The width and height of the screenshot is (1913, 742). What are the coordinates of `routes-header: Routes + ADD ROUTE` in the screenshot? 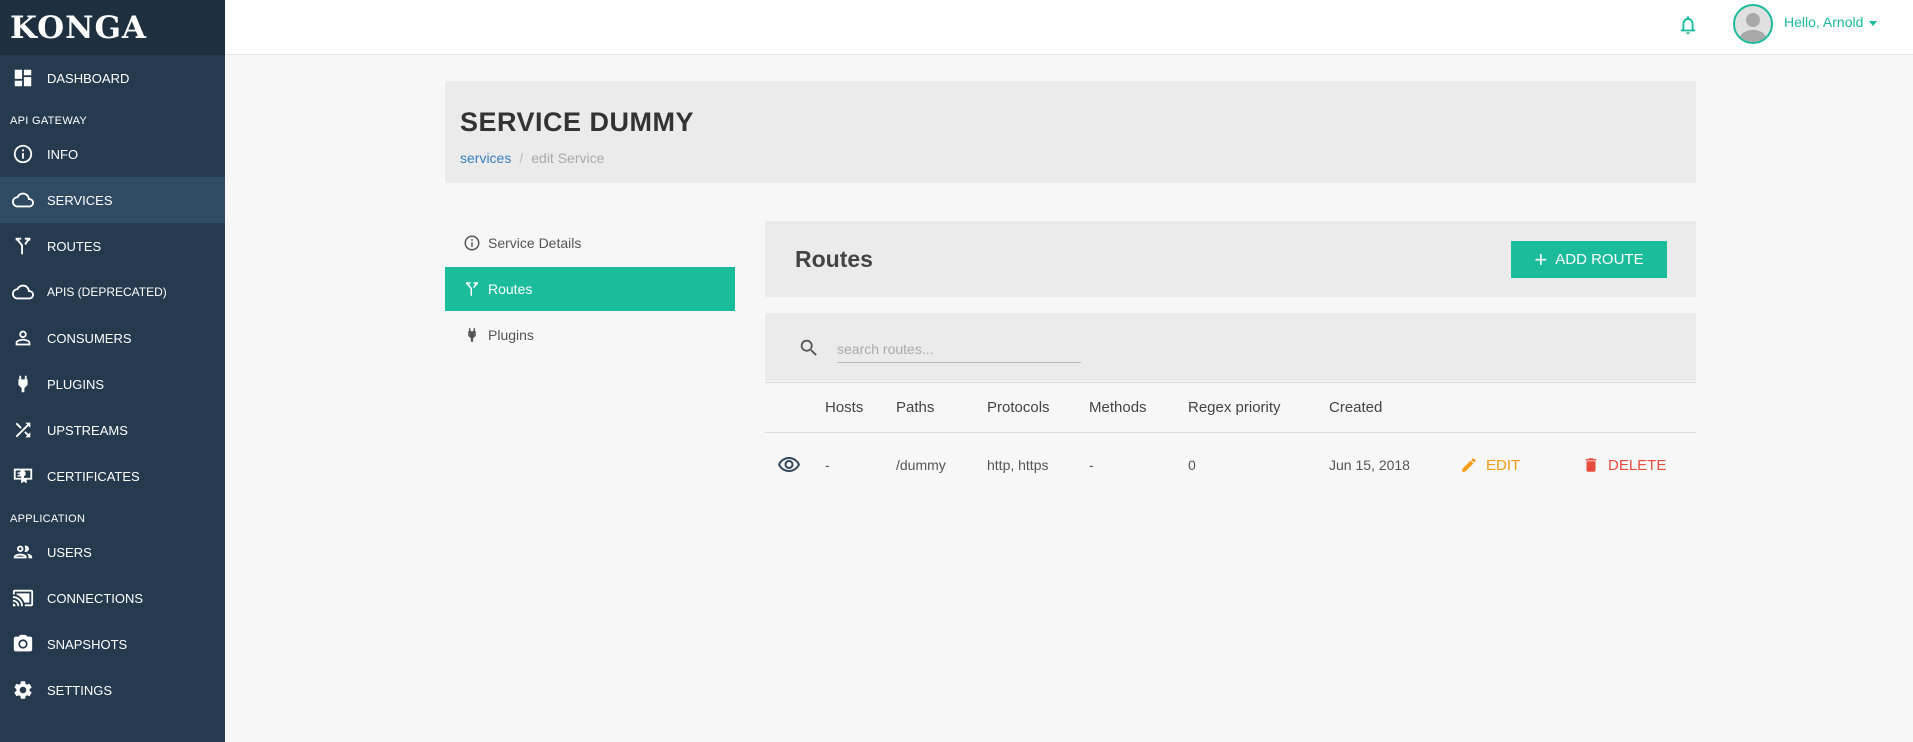 It's located at (1230, 259).